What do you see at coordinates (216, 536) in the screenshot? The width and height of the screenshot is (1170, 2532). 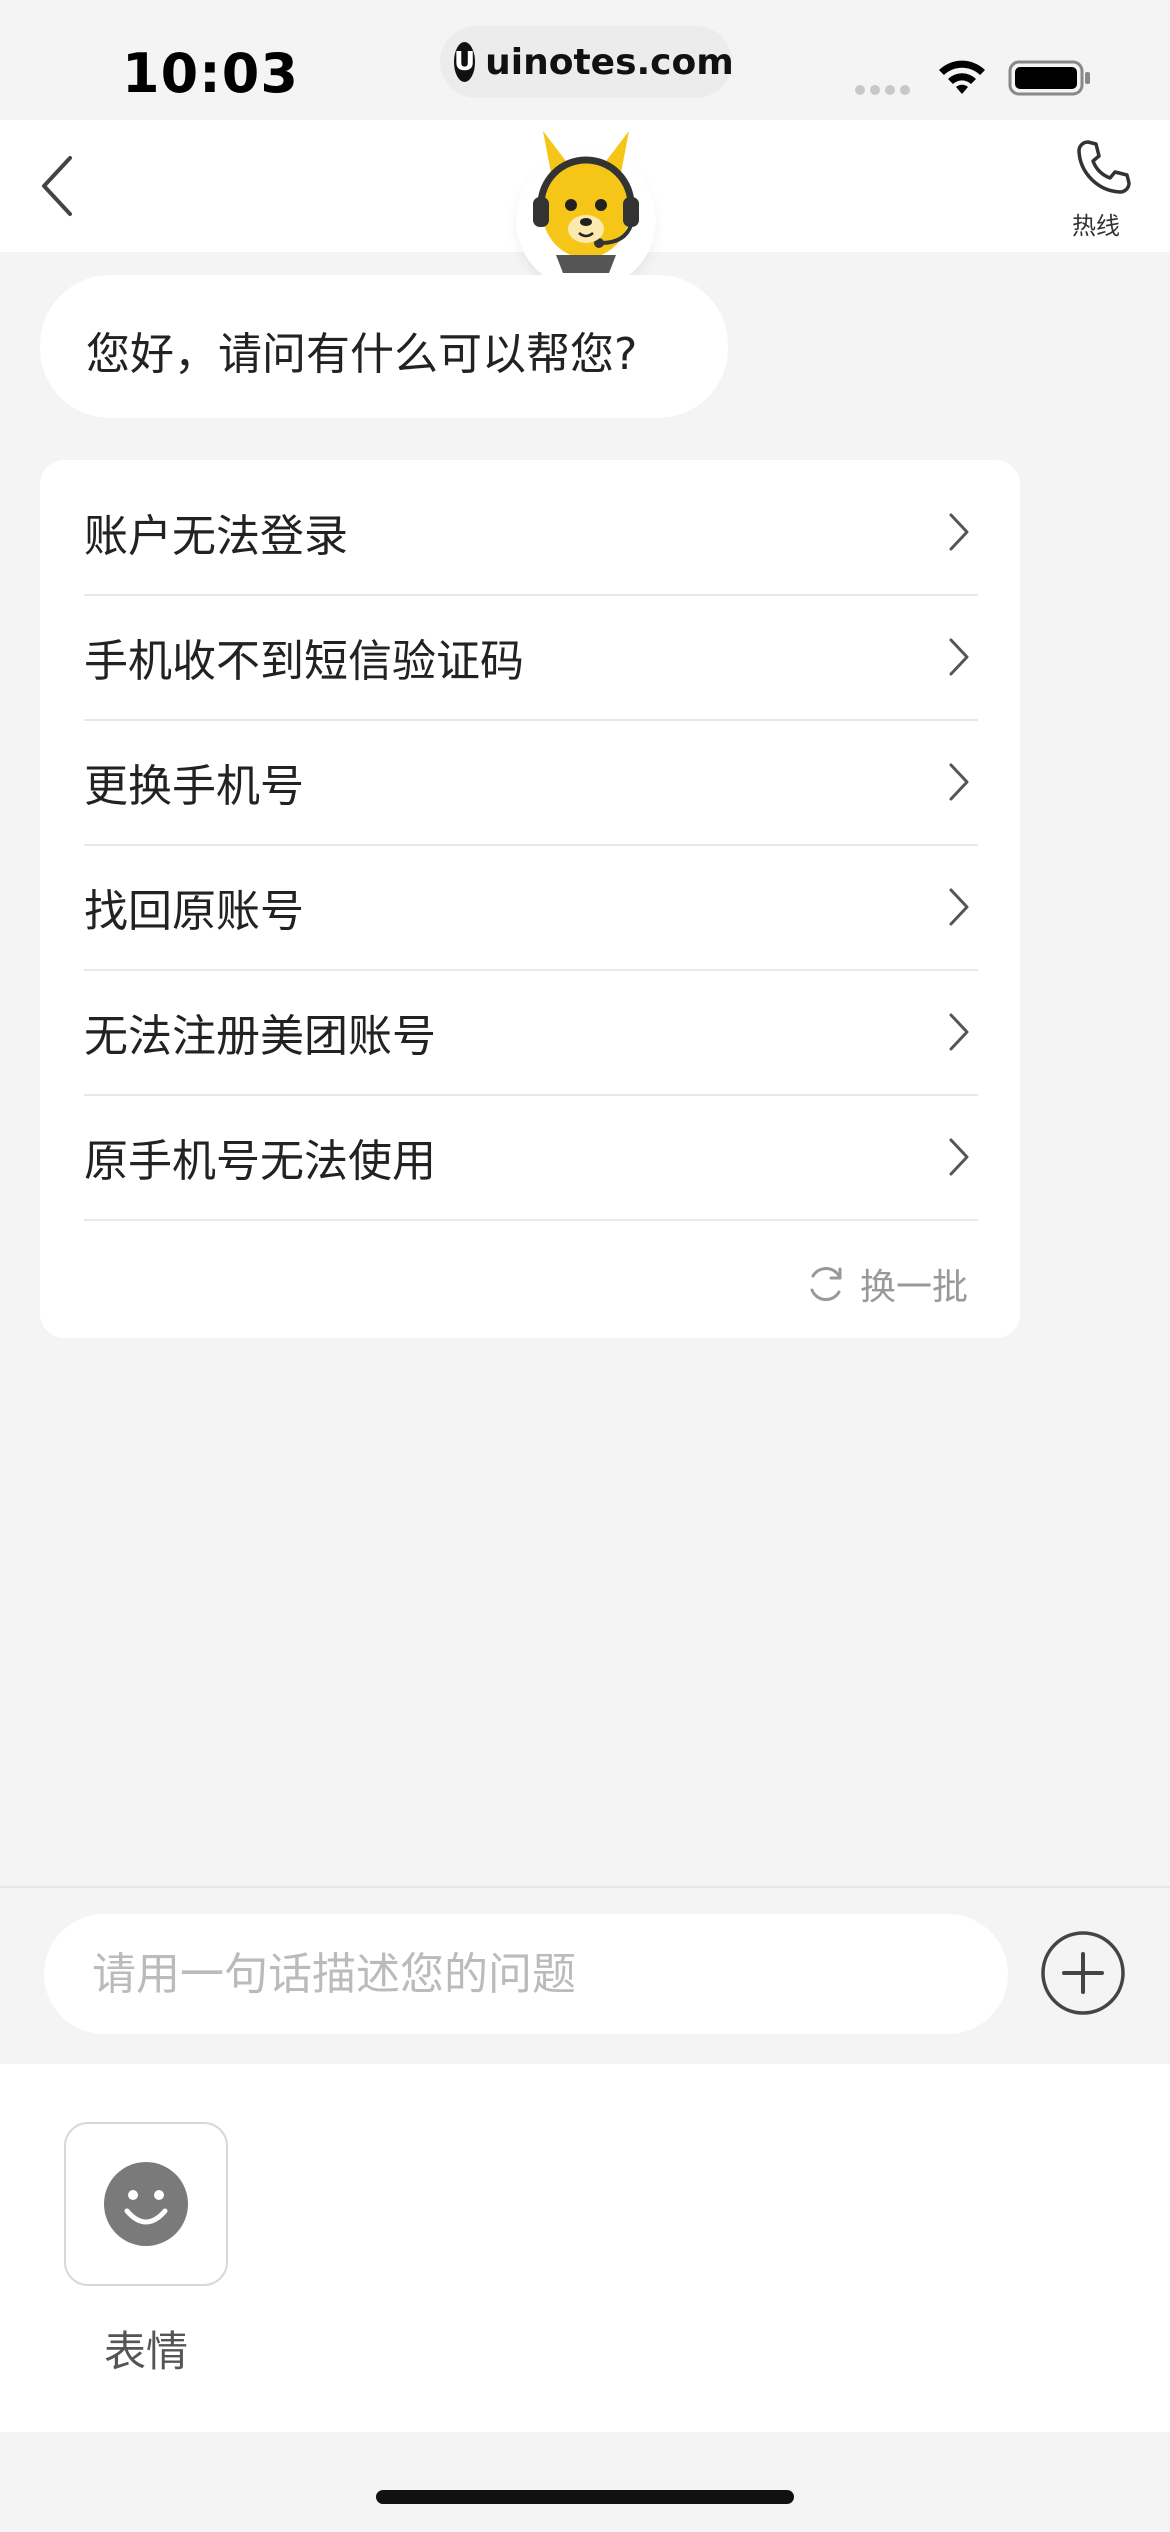 I see `faq-item-label: 账户无法登录` at bounding box center [216, 536].